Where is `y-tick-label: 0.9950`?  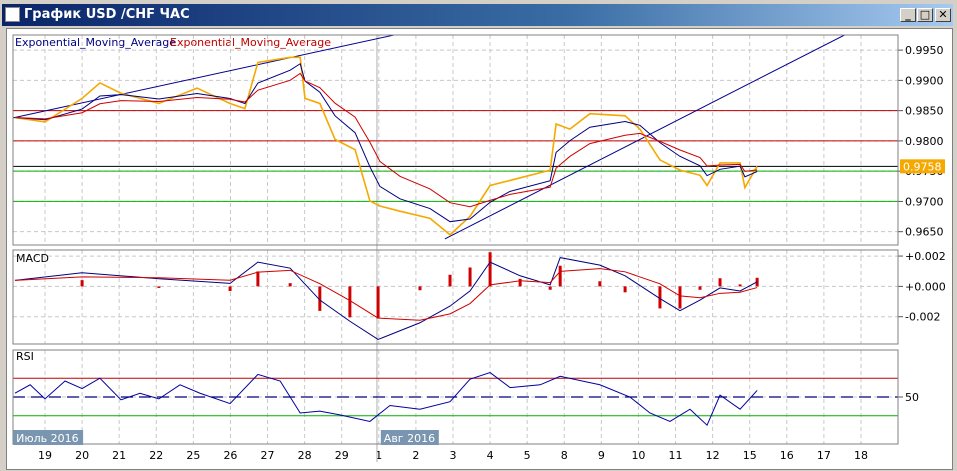
y-tick-label: 0.9950 is located at coordinates (924, 50).